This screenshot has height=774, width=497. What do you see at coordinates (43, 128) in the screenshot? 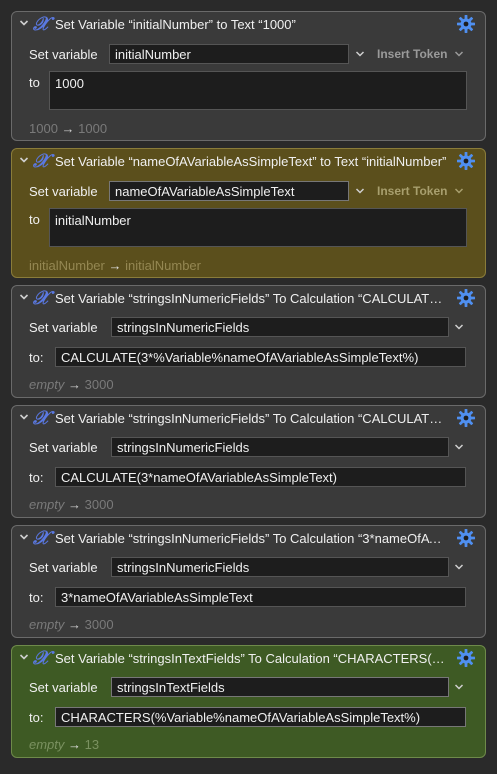
I see `result-input: 1000` at bounding box center [43, 128].